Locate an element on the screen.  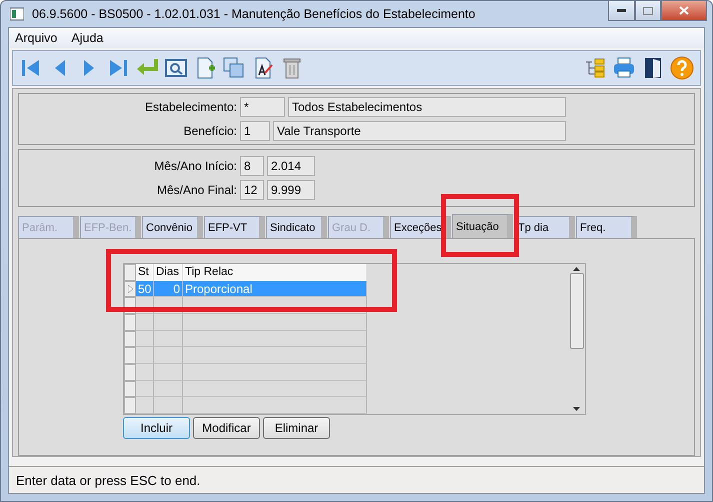
maximize-button is located at coordinates (648, 11).